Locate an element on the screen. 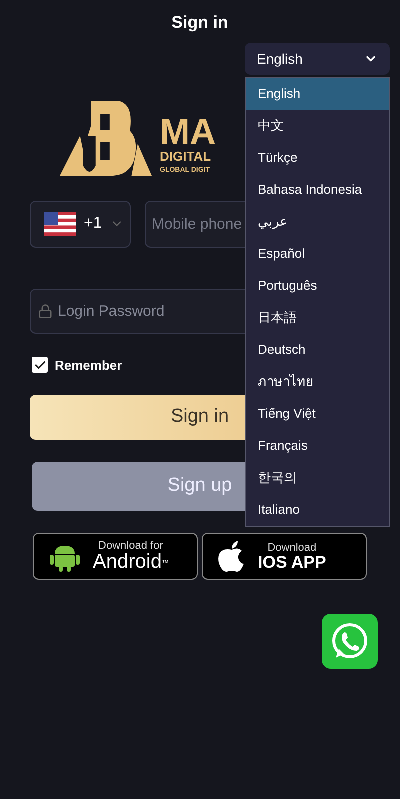 This screenshot has height=799, width=400. download-platform: IOS APP is located at coordinates (292, 562).